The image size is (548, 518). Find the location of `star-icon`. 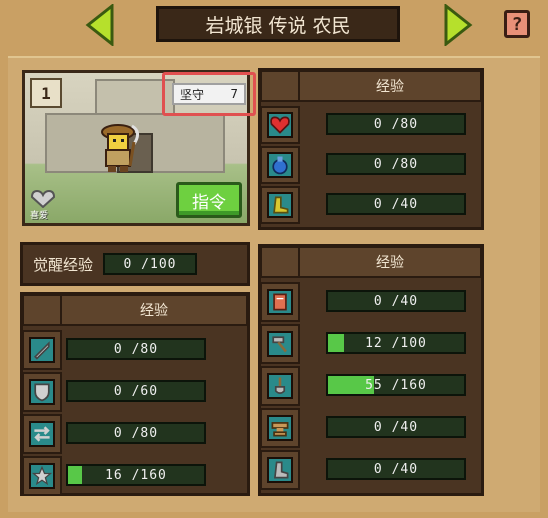

star-icon is located at coordinates (42, 476).